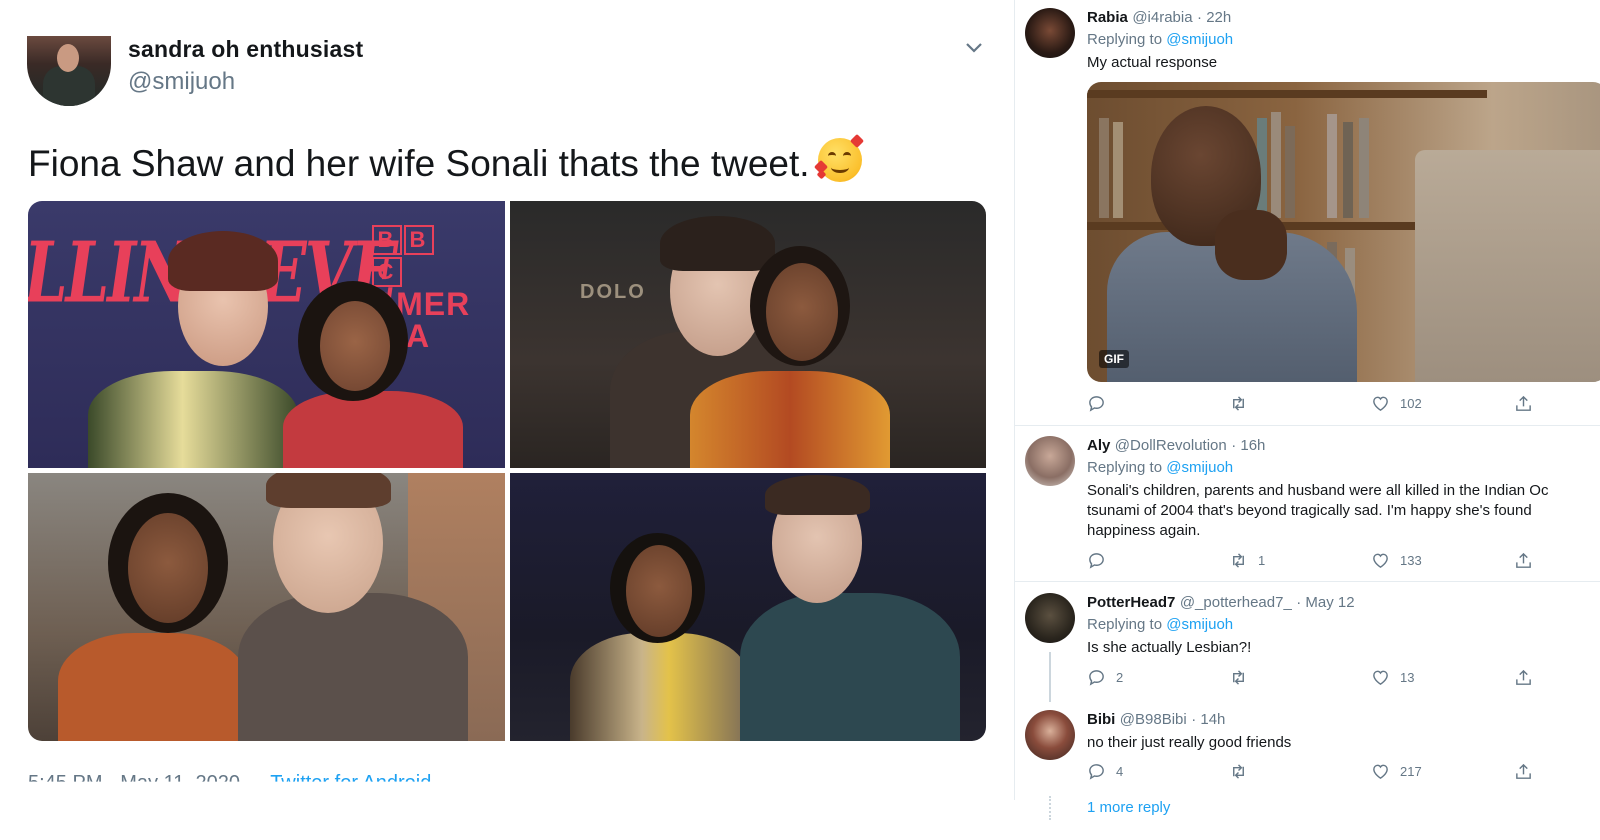  Describe the element at coordinates (1169, 647) in the screenshot. I see `reply-text: Is she actually Lesbian?!` at that location.